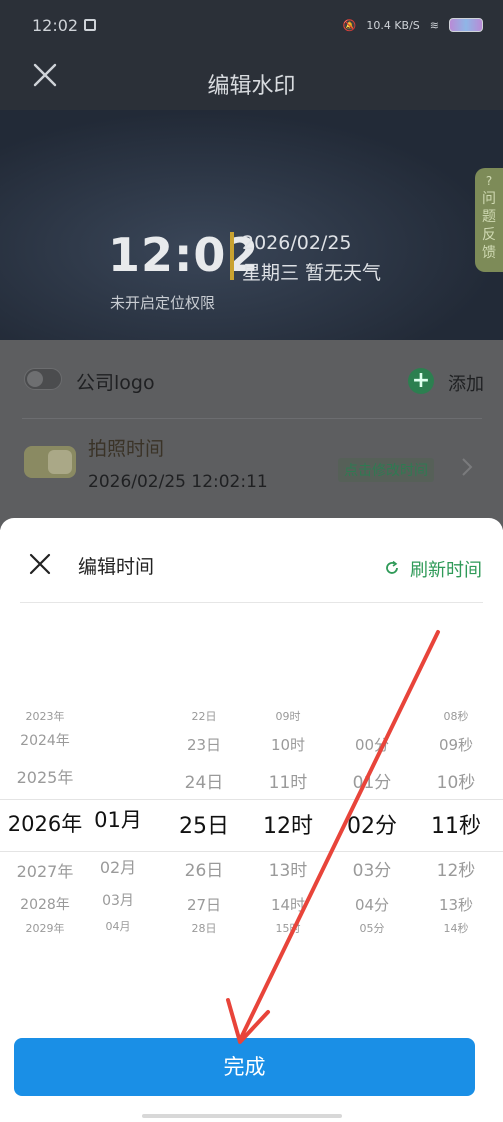  What do you see at coordinates (288, 905) in the screenshot?
I see `picker-item: 14时` at bounding box center [288, 905].